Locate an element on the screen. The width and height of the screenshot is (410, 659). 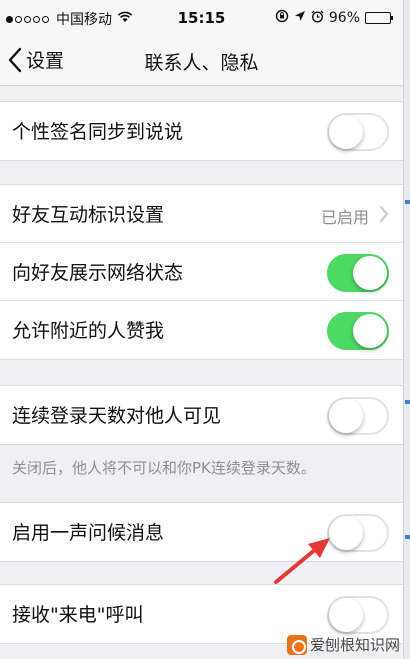
watermark-logo-icon is located at coordinates (296, 644).